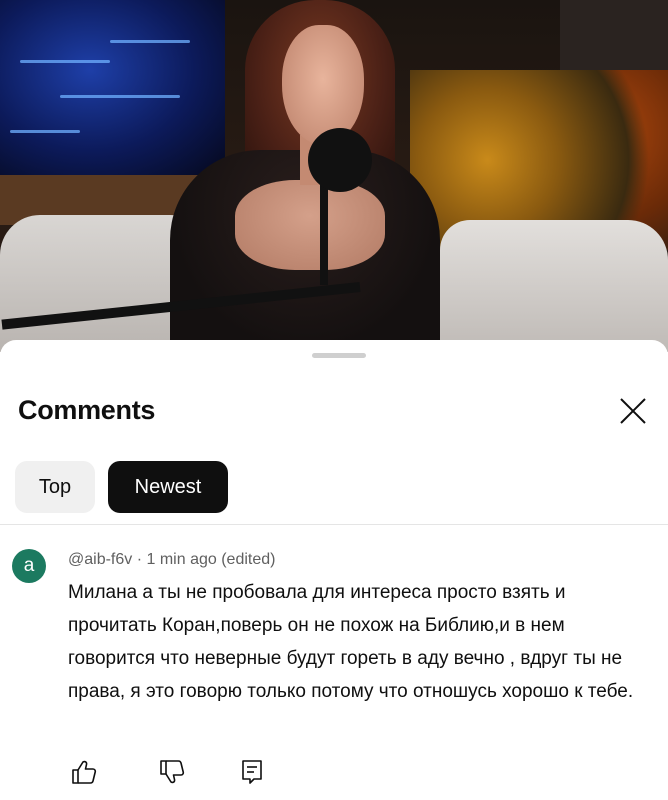 Image resolution: width=668 pixels, height=800 pixels. I want to click on microphone, so click(340, 160).